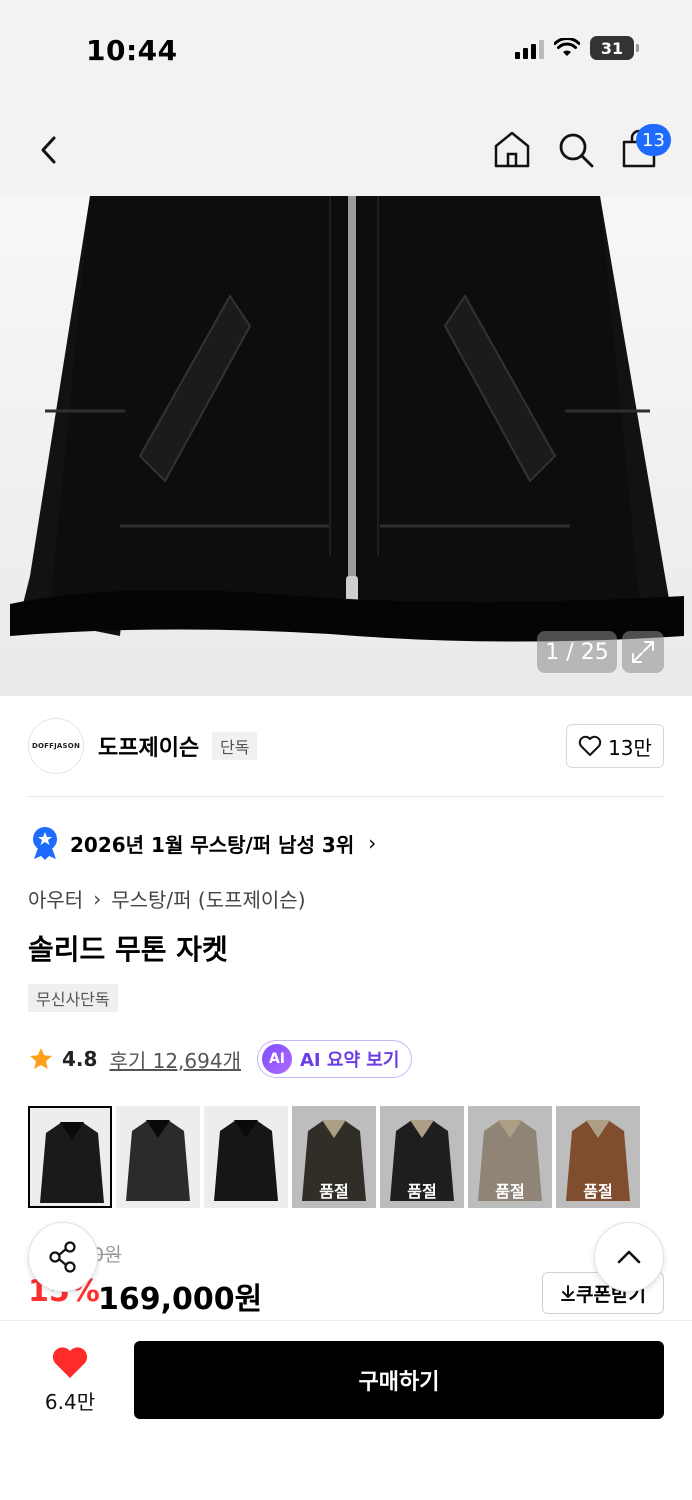 Image resolution: width=692 pixels, height=1500 pixels. I want to click on wish-count: 6.4만, so click(70, 1402).